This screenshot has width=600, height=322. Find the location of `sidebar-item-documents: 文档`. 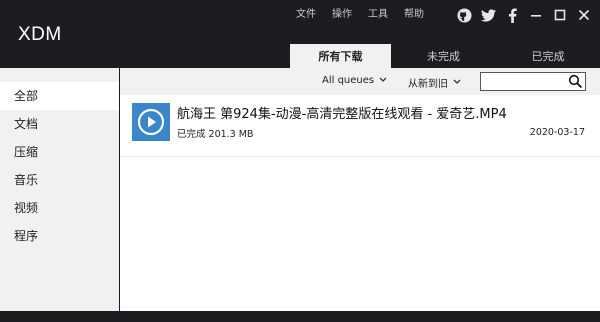

sidebar-item-documents: 文档 is located at coordinates (59, 124).